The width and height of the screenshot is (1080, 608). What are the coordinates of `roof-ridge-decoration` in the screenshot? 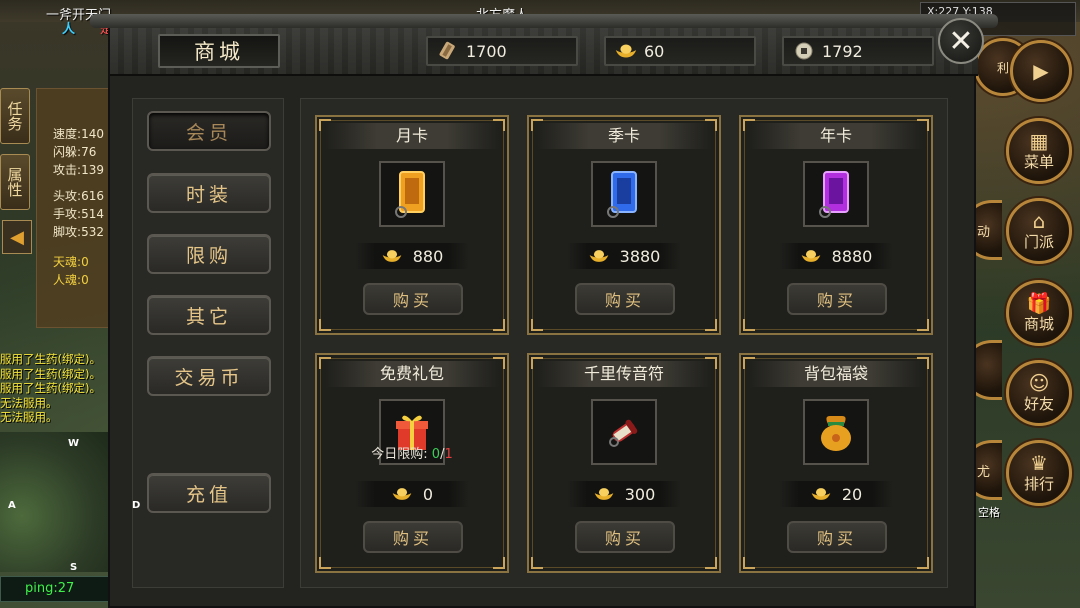 It's located at (544, 21).